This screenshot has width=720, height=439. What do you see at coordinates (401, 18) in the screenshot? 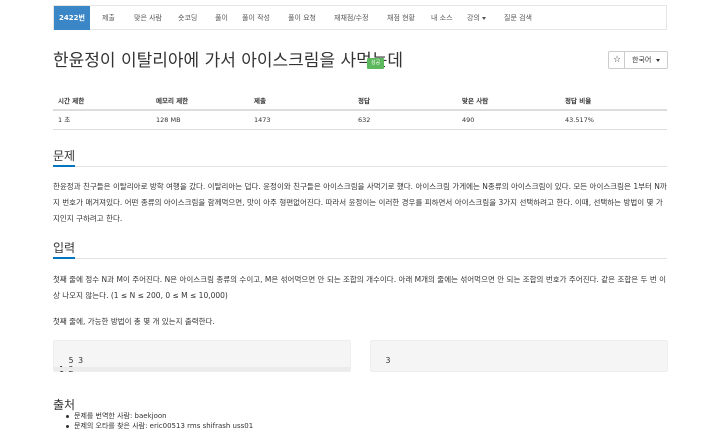
I see `nav-status: 채점 현황` at bounding box center [401, 18].